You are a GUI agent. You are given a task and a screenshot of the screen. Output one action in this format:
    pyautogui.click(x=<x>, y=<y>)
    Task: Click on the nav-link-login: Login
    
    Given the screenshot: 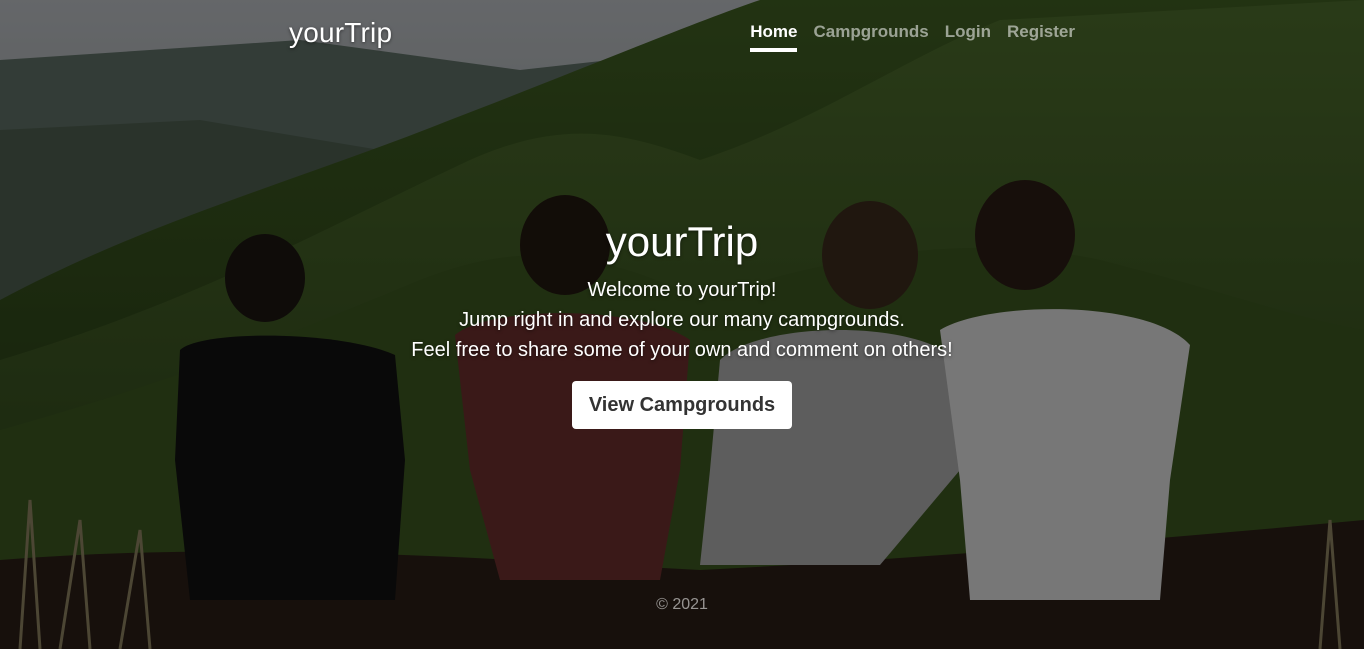 What is the action you would take?
    pyautogui.click(x=968, y=37)
    